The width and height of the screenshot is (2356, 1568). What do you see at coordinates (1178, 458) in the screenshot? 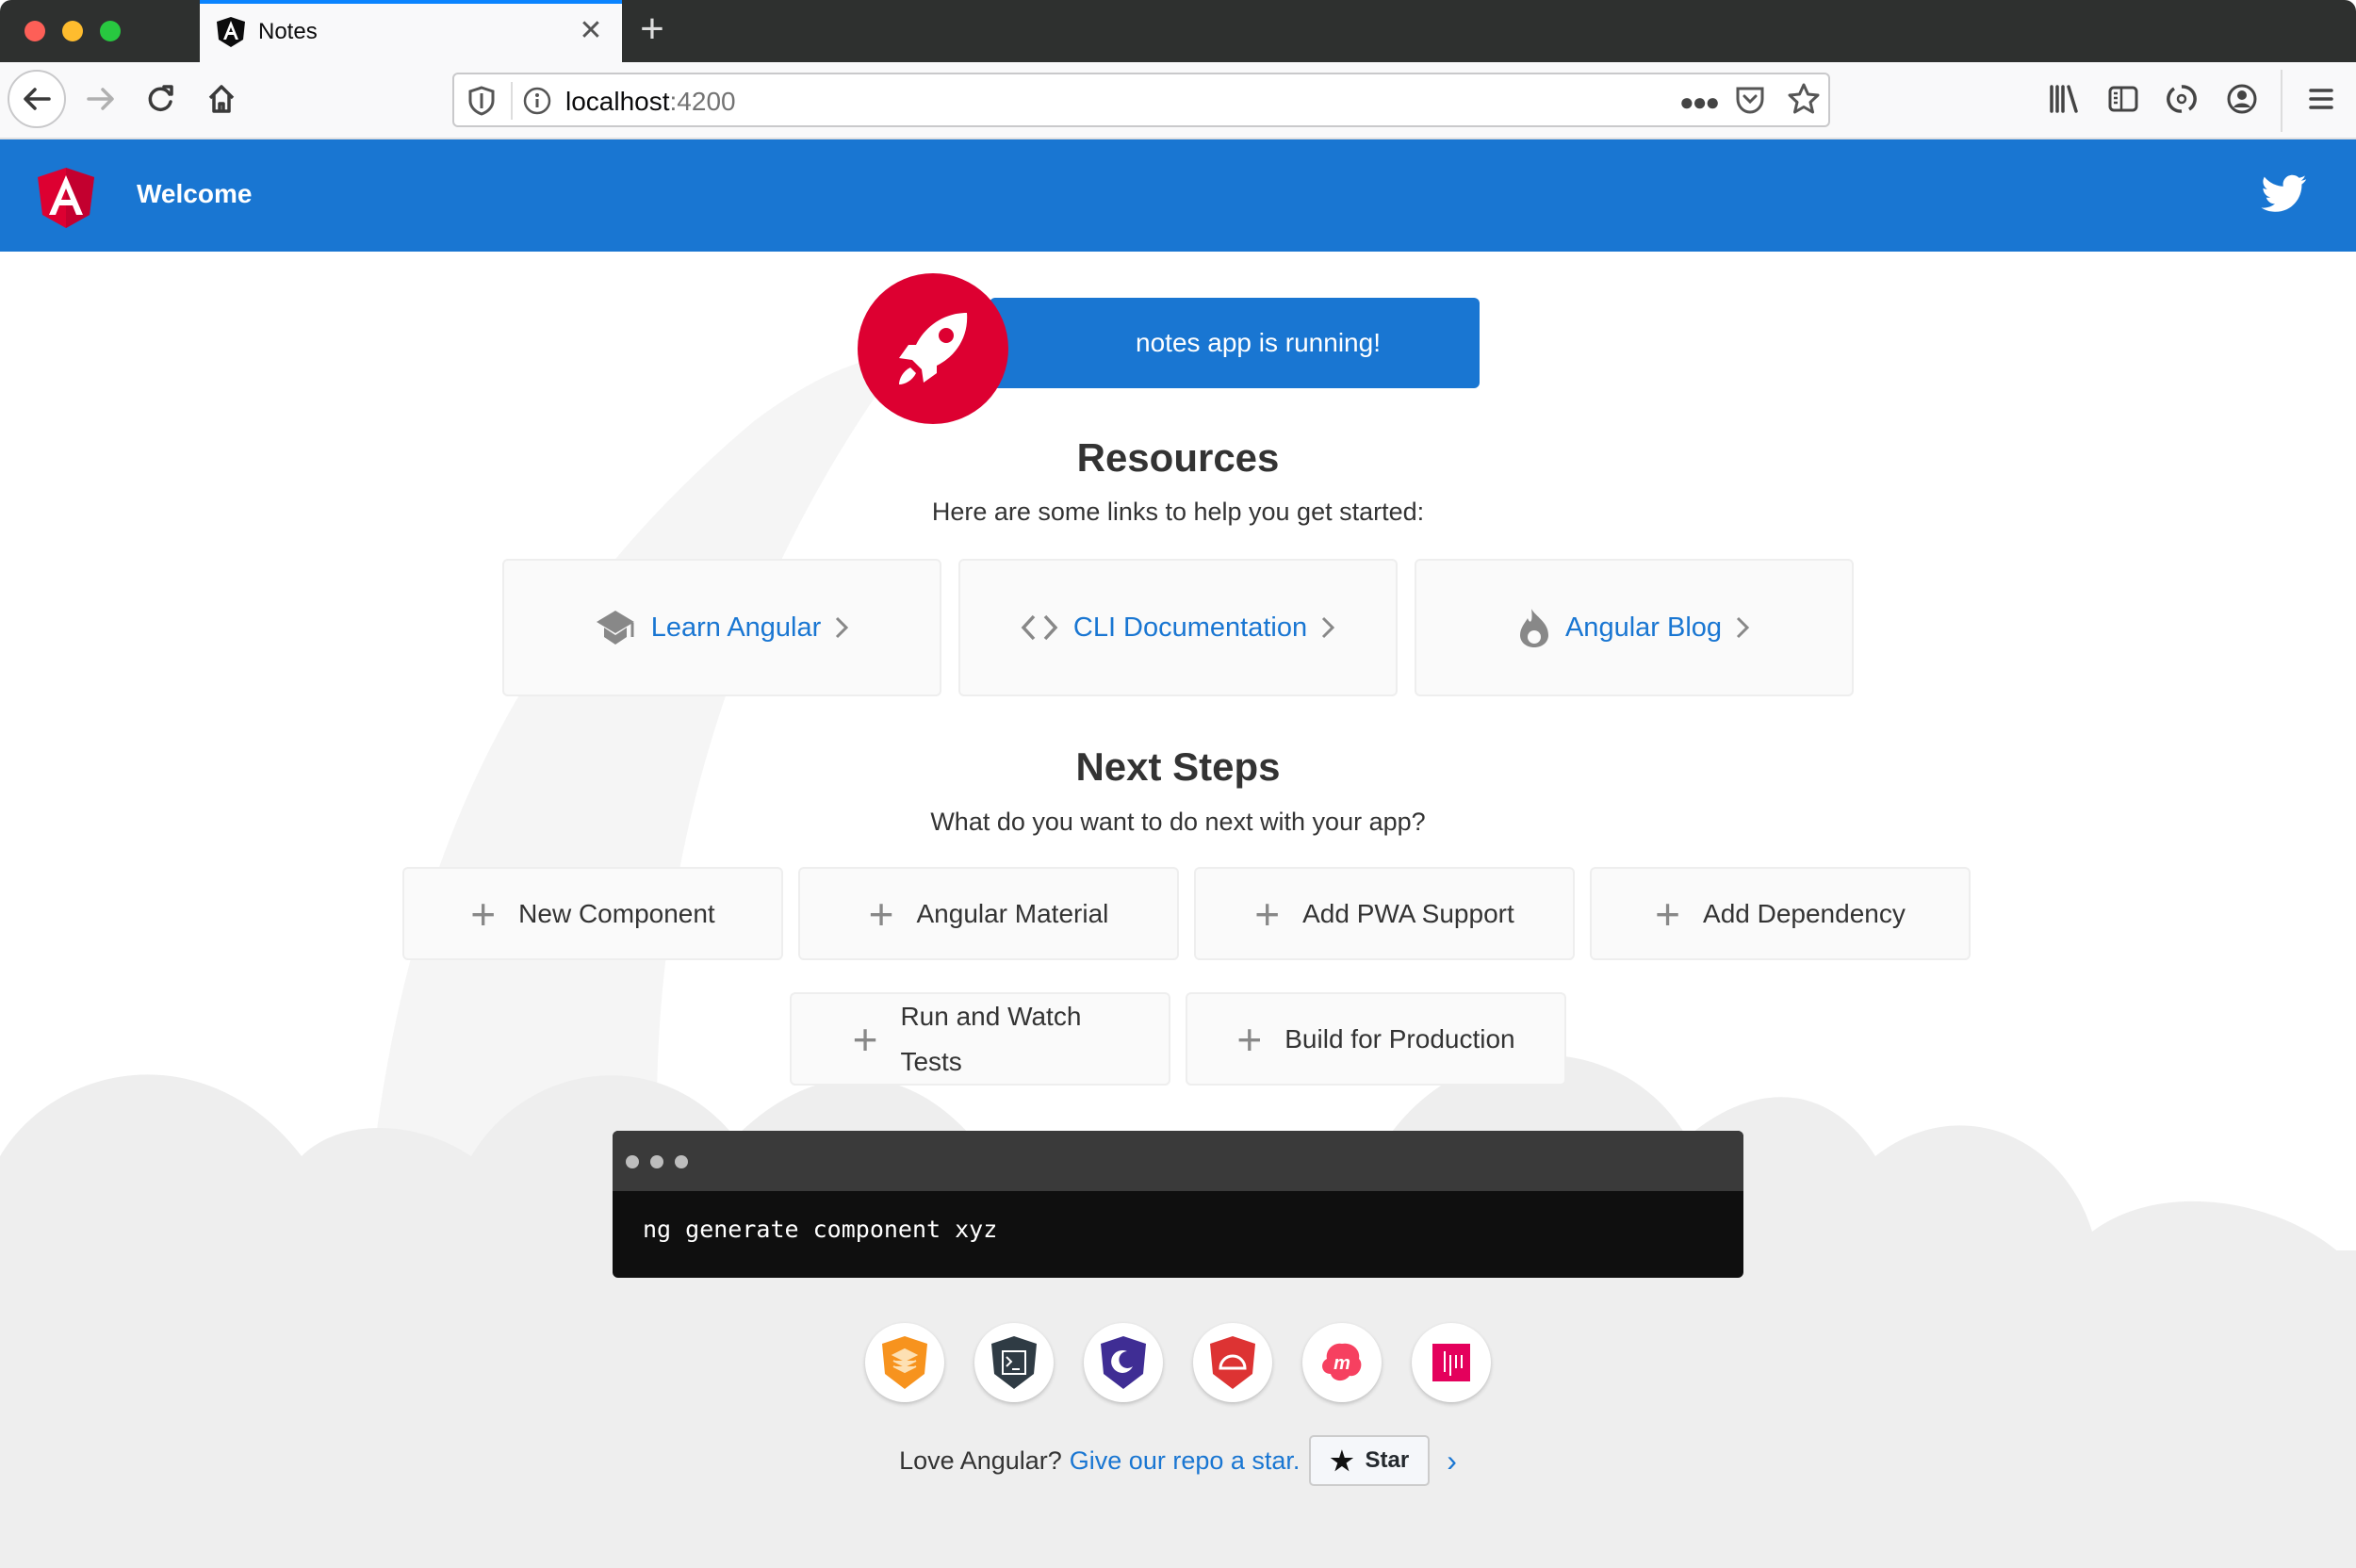
I see `resources-heading: Resources` at bounding box center [1178, 458].